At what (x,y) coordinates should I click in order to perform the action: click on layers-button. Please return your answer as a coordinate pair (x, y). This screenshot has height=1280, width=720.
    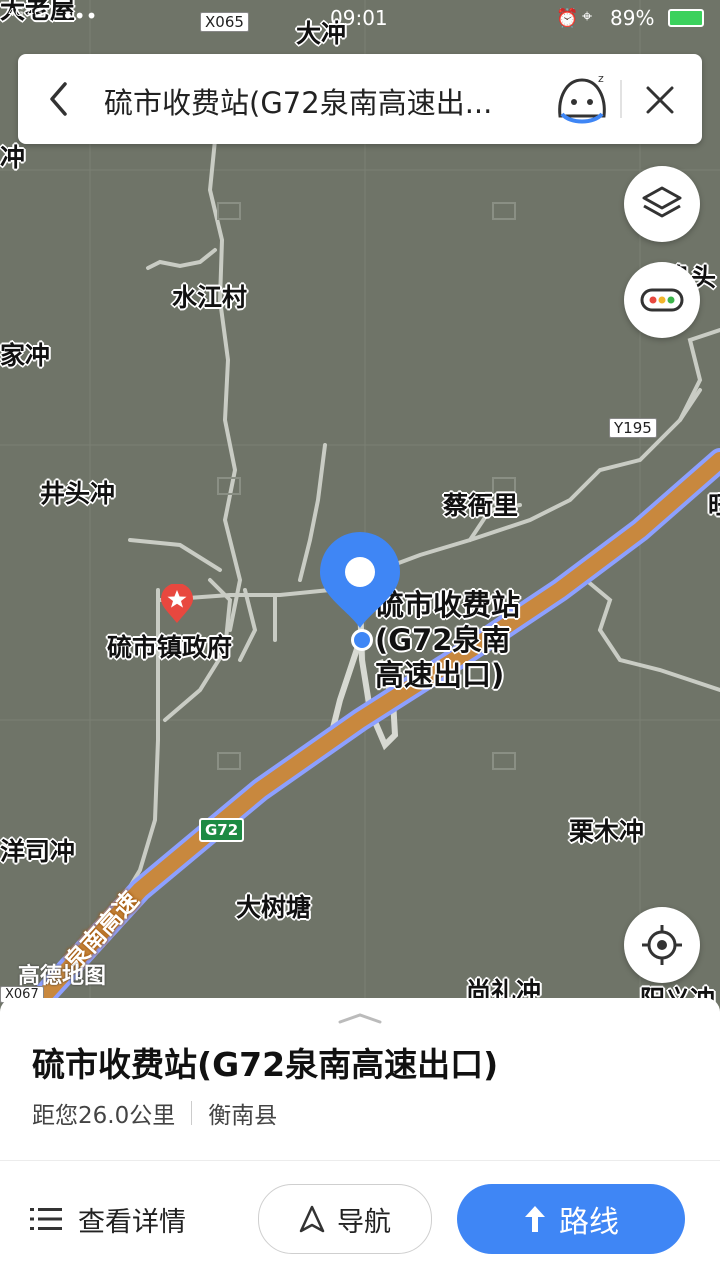
    Looking at the image, I should click on (662, 204).